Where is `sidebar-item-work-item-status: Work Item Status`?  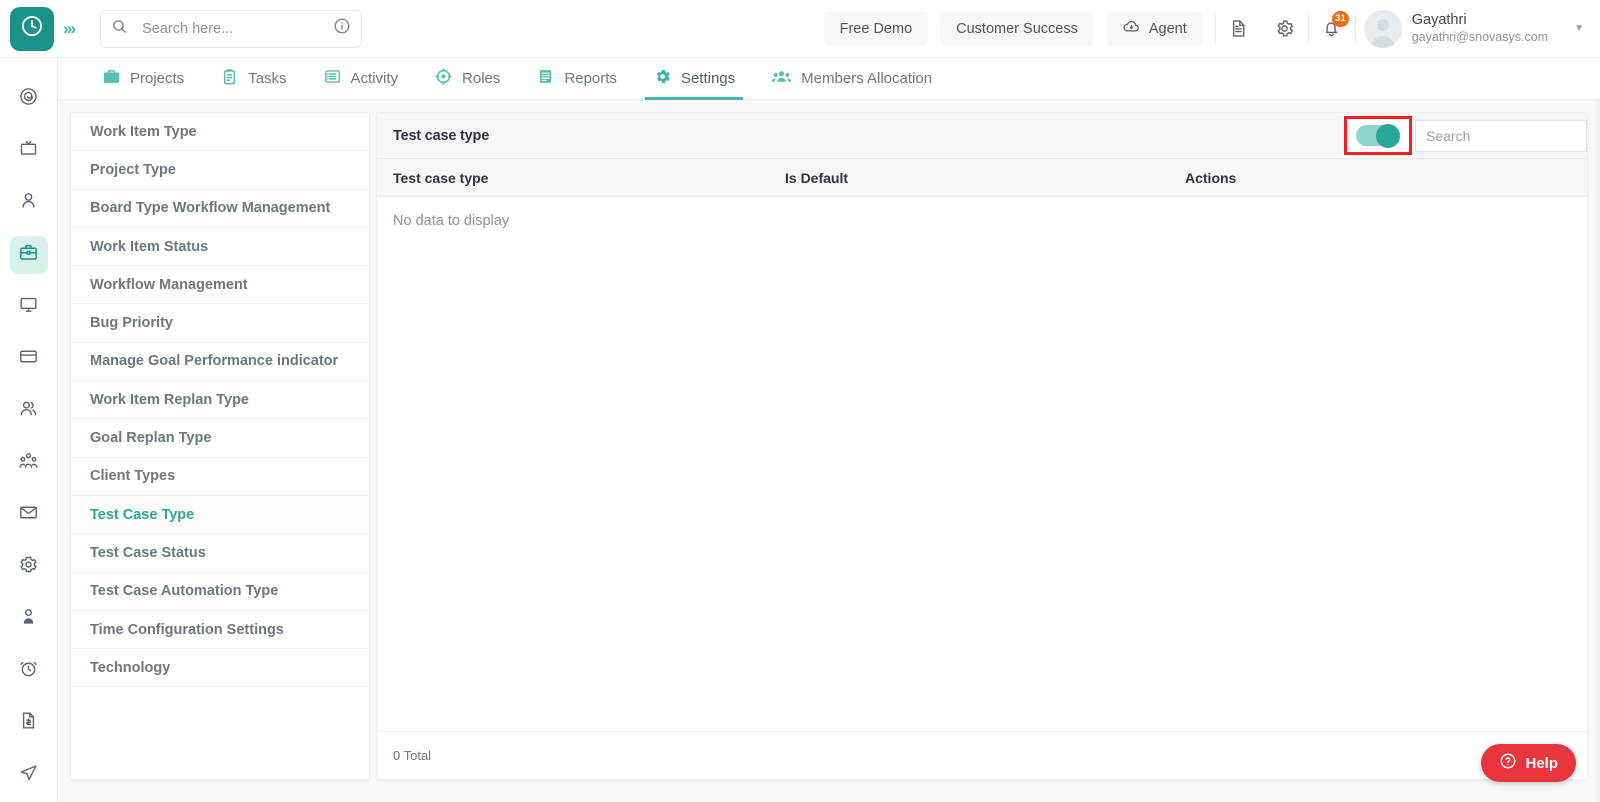 sidebar-item-work-item-status: Work Item Status is located at coordinates (220, 247).